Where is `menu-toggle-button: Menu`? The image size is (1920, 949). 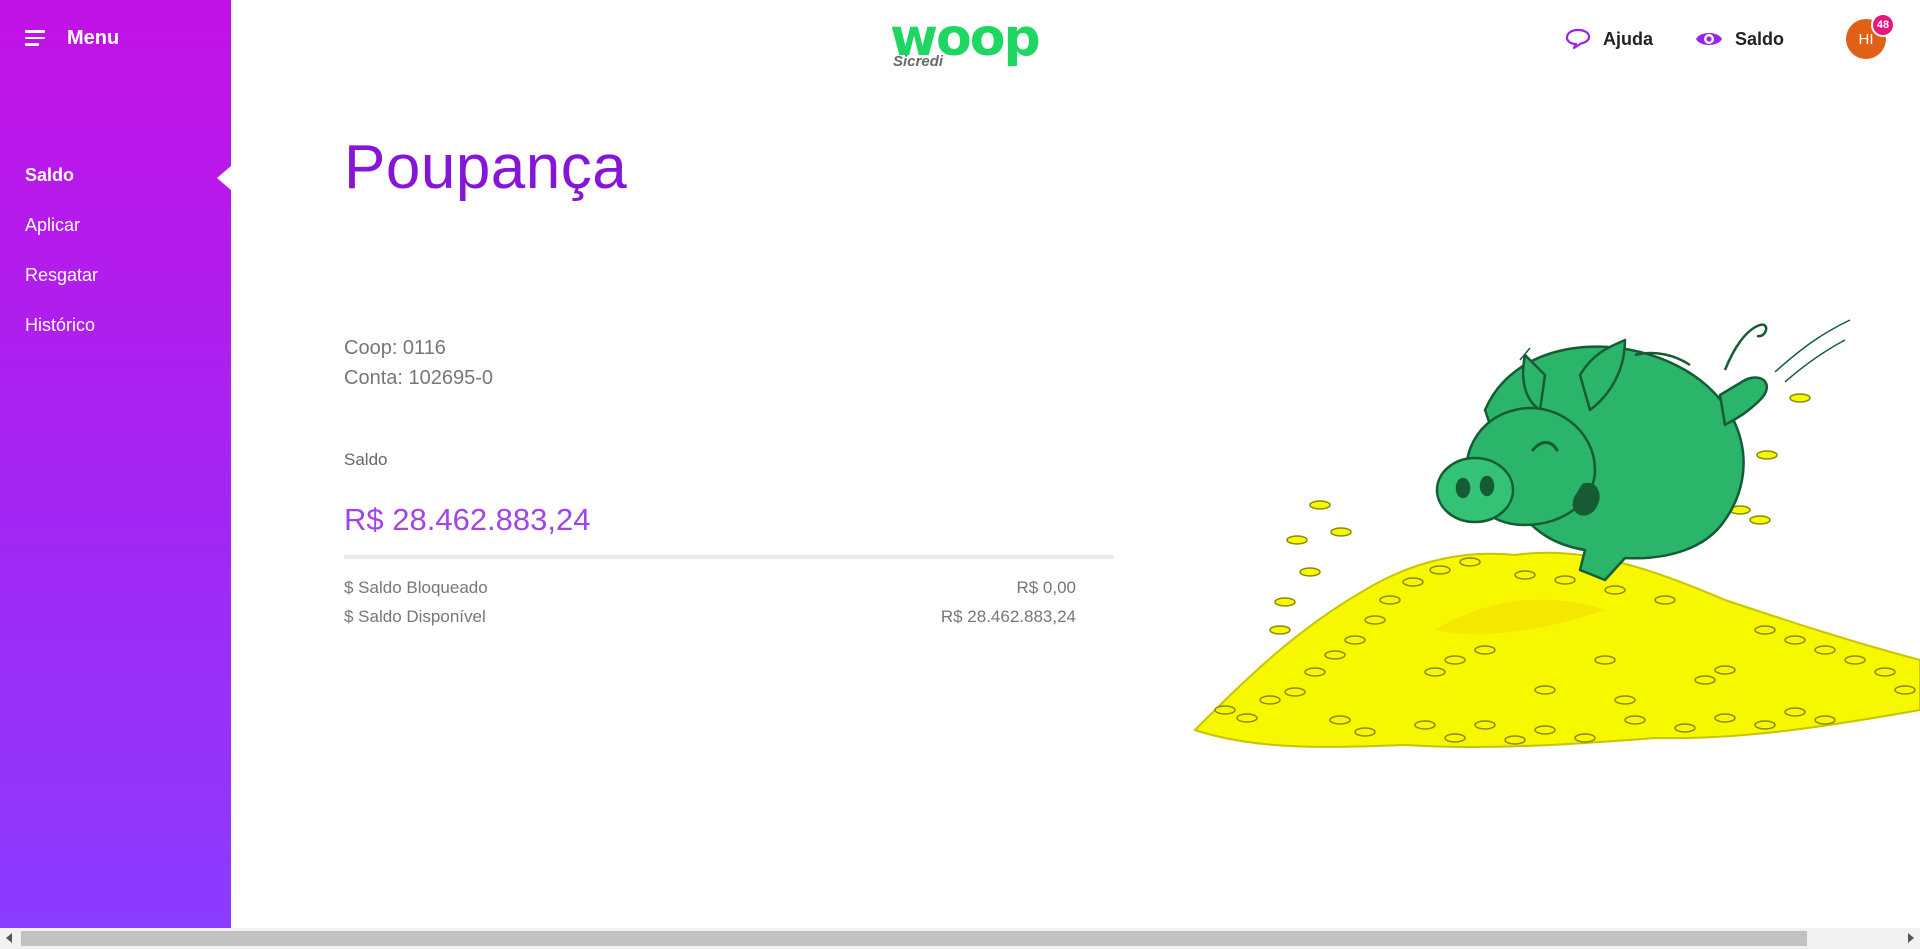
menu-toggle-button: Menu is located at coordinates (72, 38).